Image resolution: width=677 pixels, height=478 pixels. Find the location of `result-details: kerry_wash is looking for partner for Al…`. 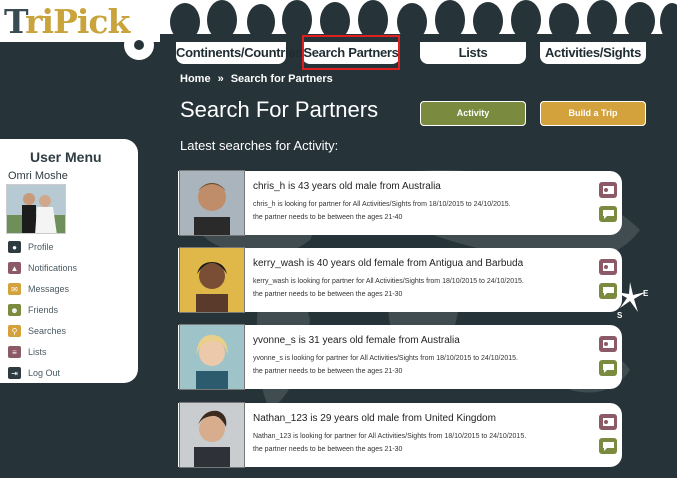

result-details: kerry_wash is looking for partner for Al… is located at coordinates (388, 281).